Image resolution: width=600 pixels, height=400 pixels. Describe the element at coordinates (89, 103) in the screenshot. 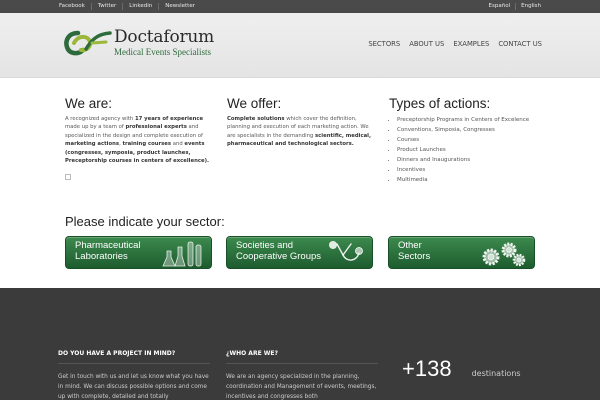

I see `we-are-title: We are:` at that location.